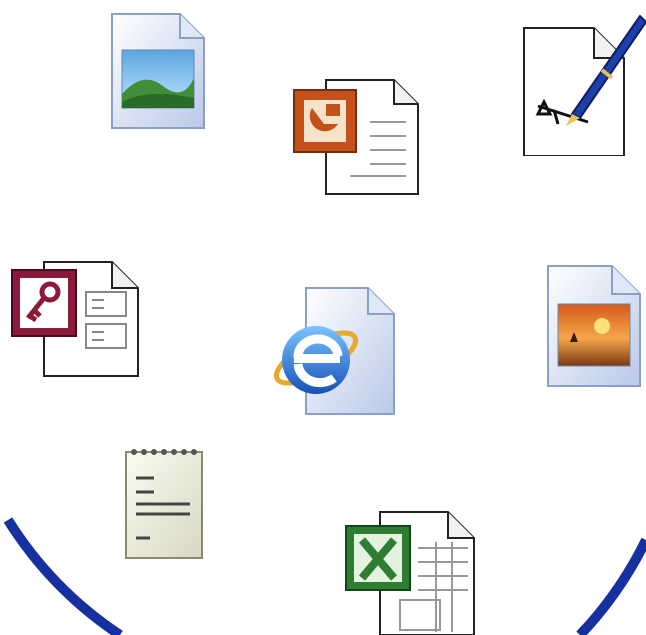 Image resolution: width=646 pixels, height=635 pixels. I want to click on access-file-icon, so click(78, 319).